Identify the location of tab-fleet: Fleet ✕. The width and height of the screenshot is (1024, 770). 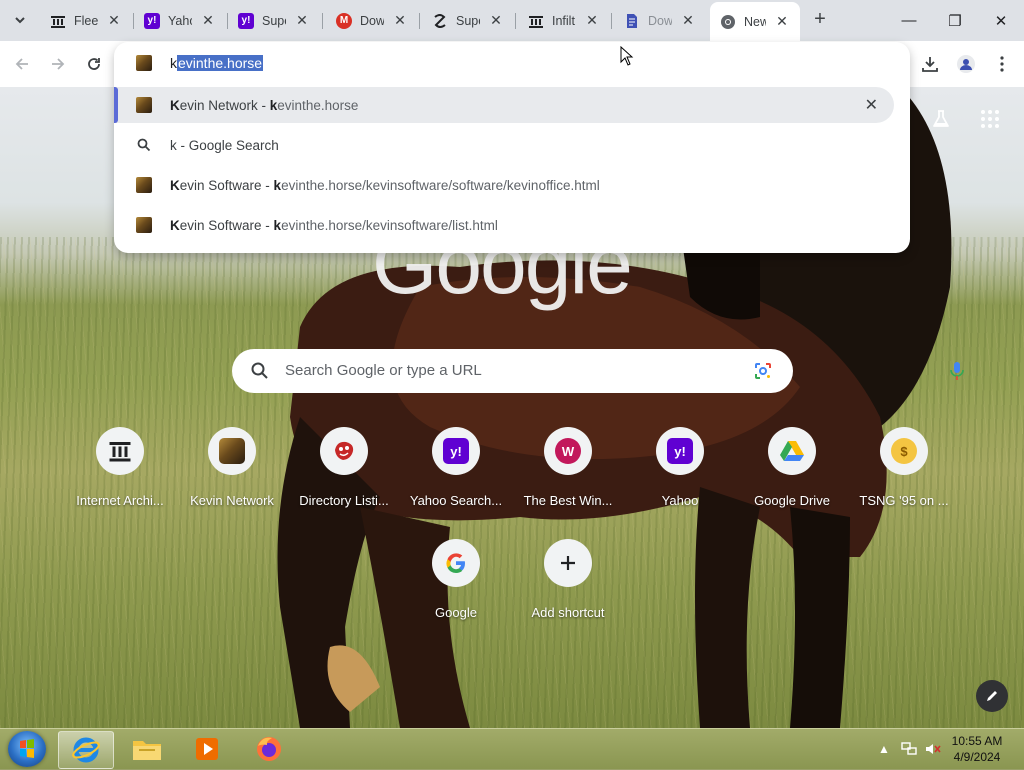
(86, 20).